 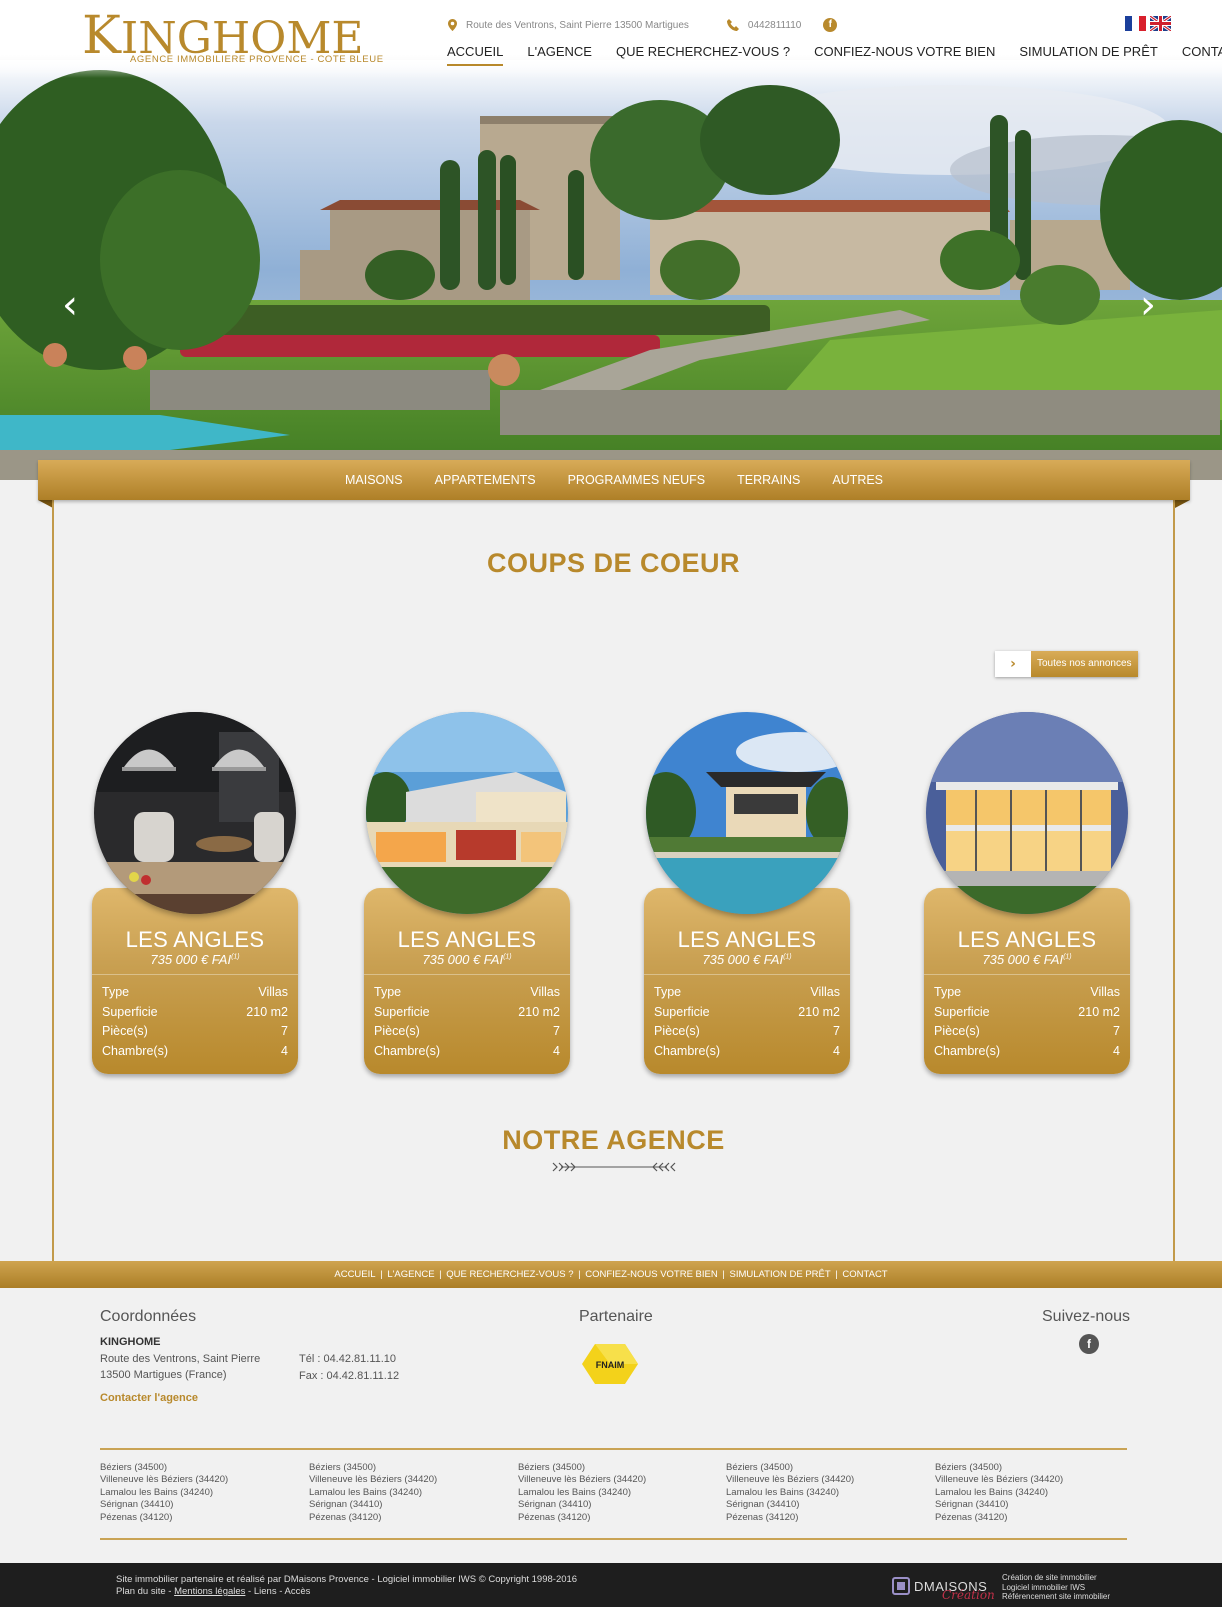 What do you see at coordinates (1027, 959) in the screenshot?
I see `property-price: 735 000 € FAI(1)` at bounding box center [1027, 959].